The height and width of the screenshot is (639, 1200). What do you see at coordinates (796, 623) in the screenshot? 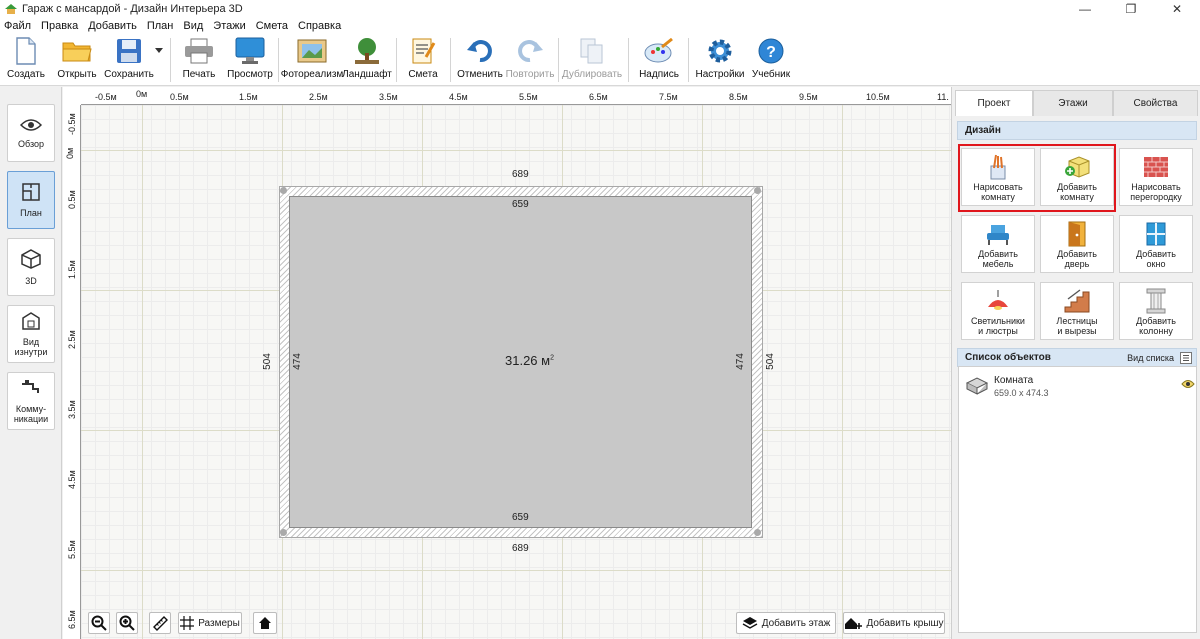
I see `add-floor-label: Добавить этаж` at bounding box center [796, 623].